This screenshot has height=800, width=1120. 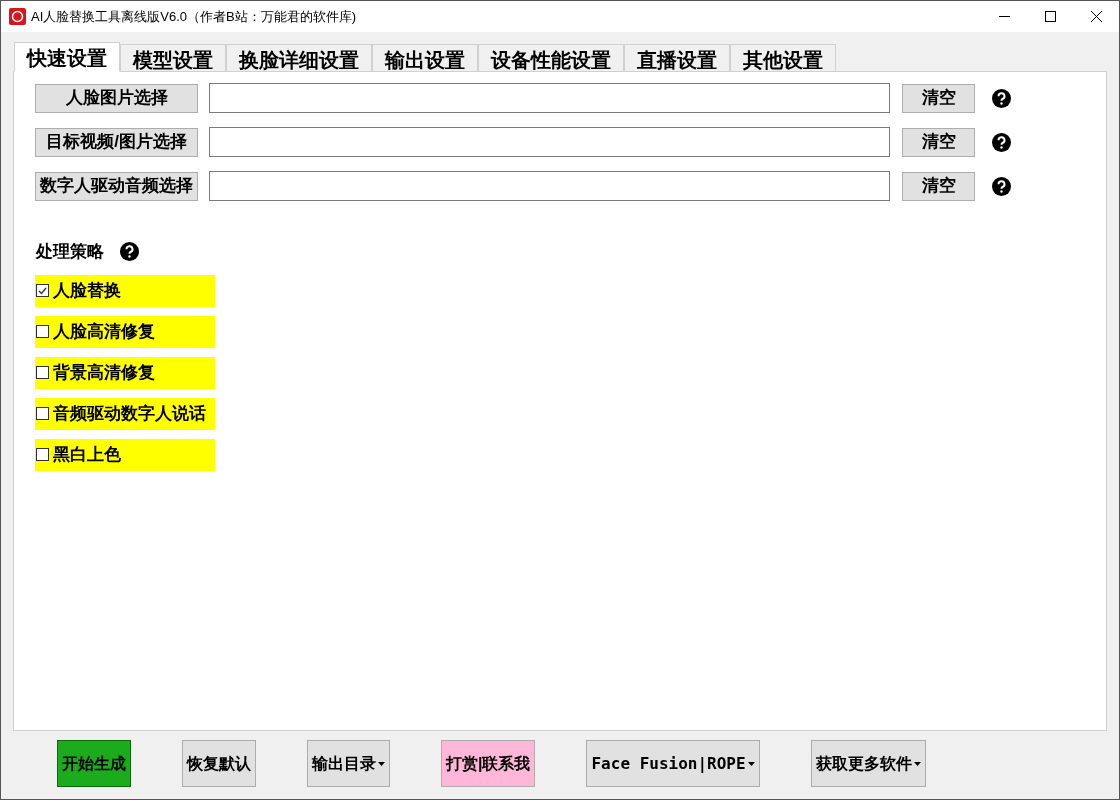 I want to click on action-button: Face Fusion|ROPE, so click(x=673, y=763).